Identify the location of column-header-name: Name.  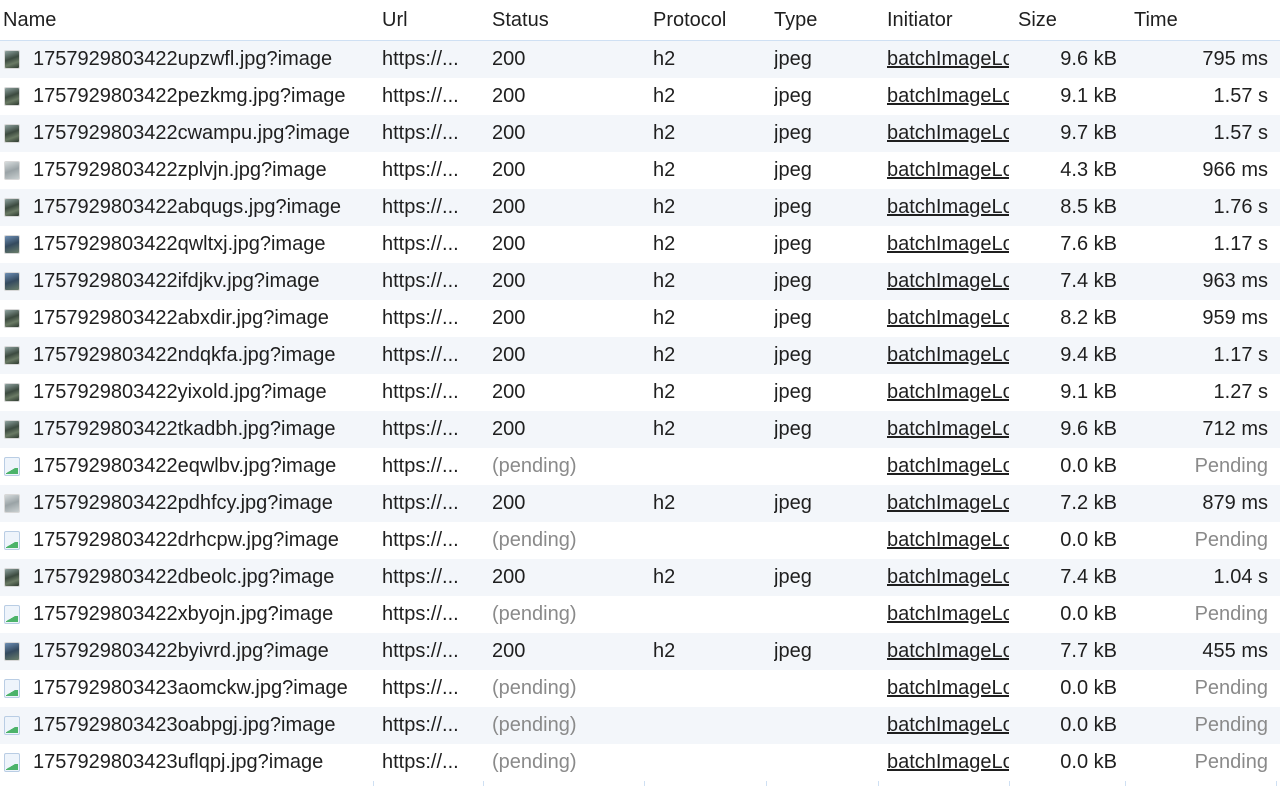
(186, 20).